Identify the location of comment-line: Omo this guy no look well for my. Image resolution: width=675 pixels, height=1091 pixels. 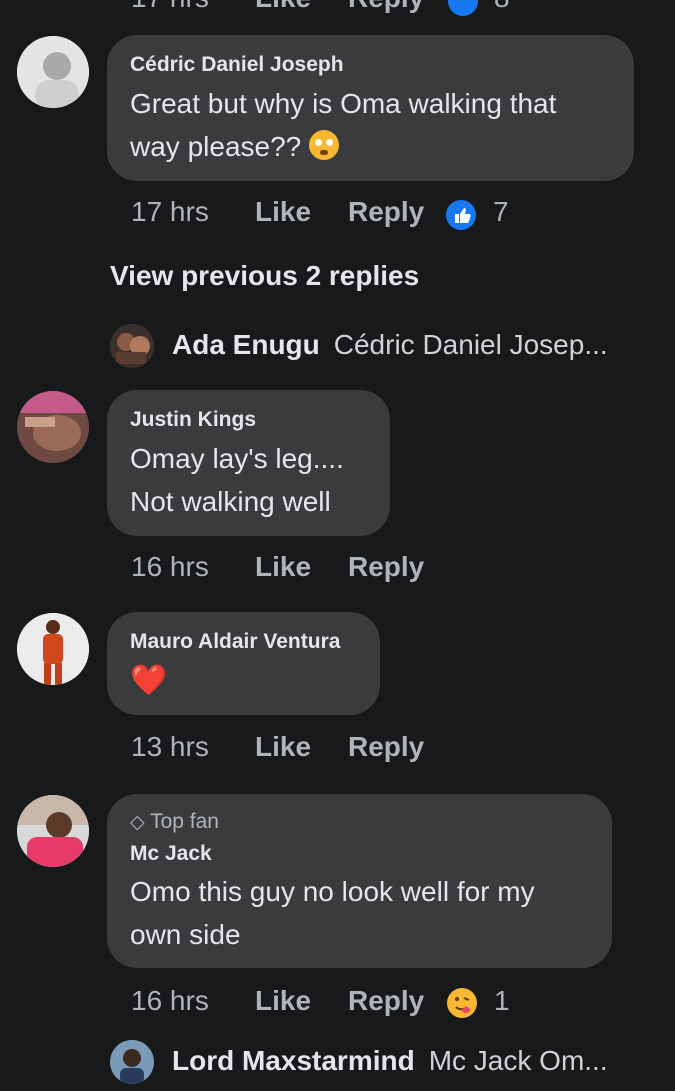
(332, 891).